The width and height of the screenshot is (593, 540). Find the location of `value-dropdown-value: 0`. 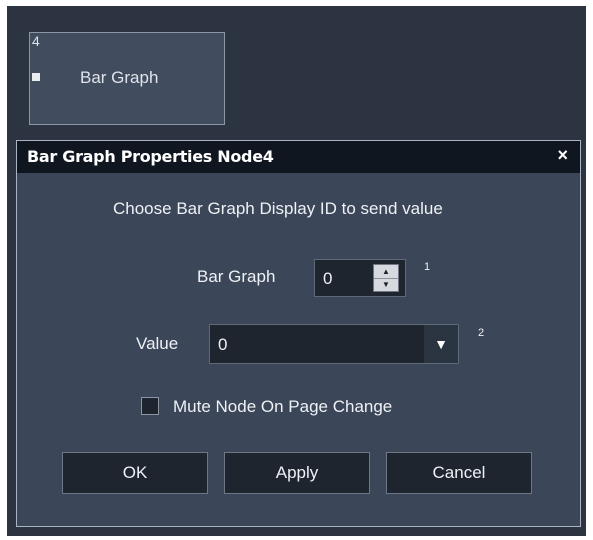

value-dropdown-value: 0 is located at coordinates (223, 344).